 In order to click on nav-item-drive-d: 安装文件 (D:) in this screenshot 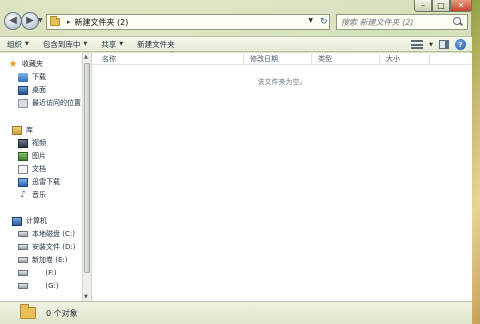, I will do `click(46, 247)`.